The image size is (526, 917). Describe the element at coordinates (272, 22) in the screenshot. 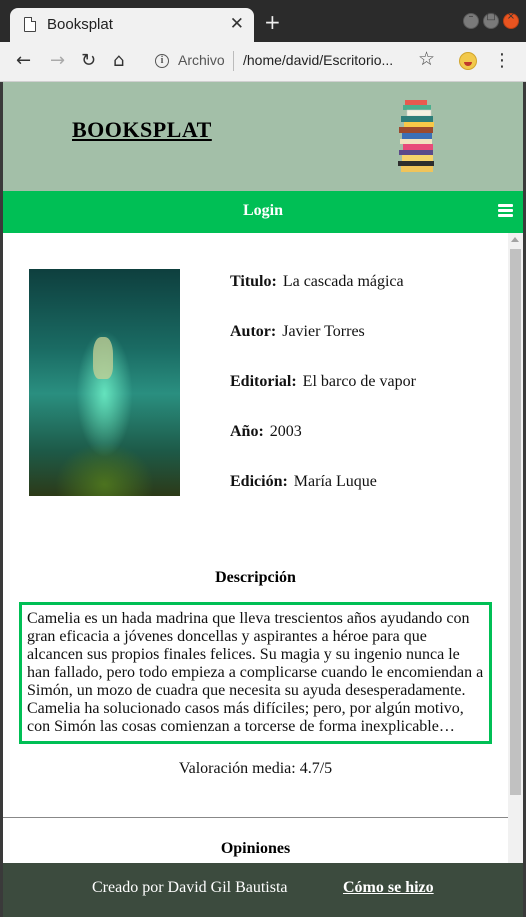

I see `new-tab-button: +` at that location.